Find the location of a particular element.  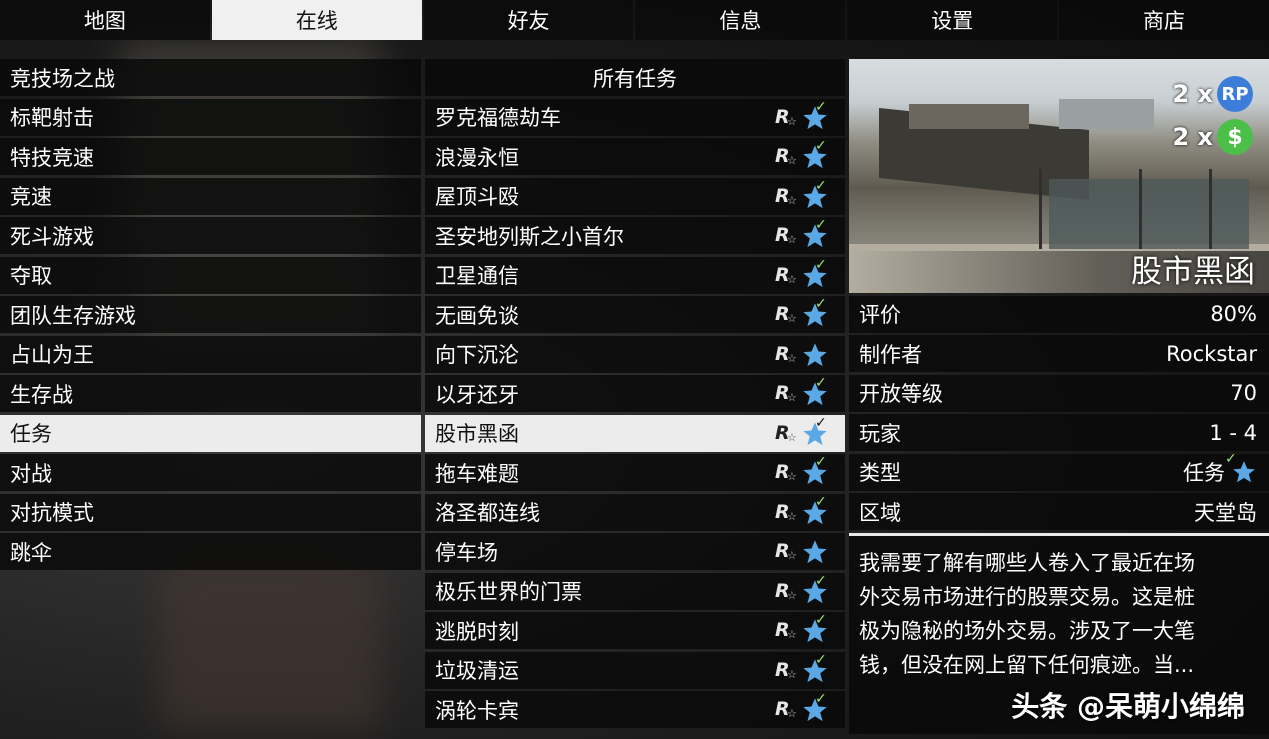

mission-item: 卫星通信 R ☆ ✓ is located at coordinates (635, 275).